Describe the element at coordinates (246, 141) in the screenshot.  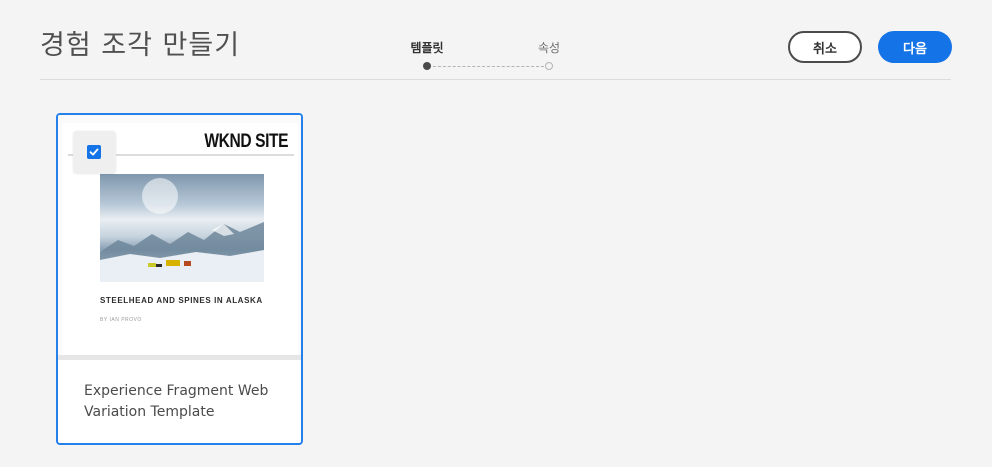
I see `site-logo-text: WKND SITE` at that location.